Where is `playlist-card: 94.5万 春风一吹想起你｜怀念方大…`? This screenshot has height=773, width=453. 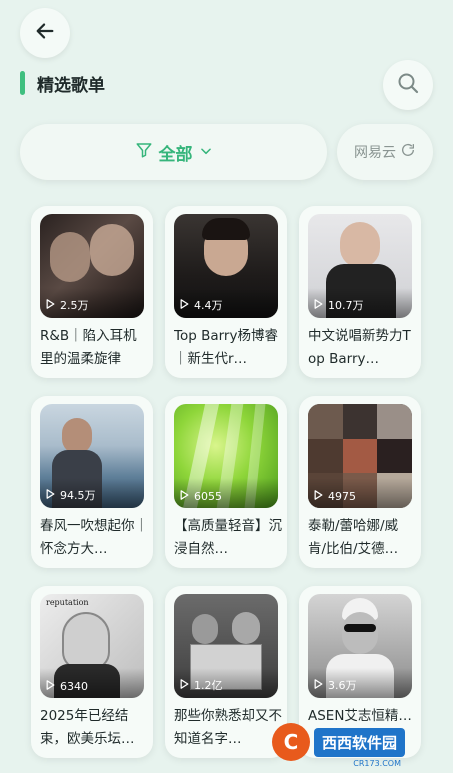
playlist-card: 94.5万 春风一吹想起你｜怀念方大… is located at coordinates (92, 482).